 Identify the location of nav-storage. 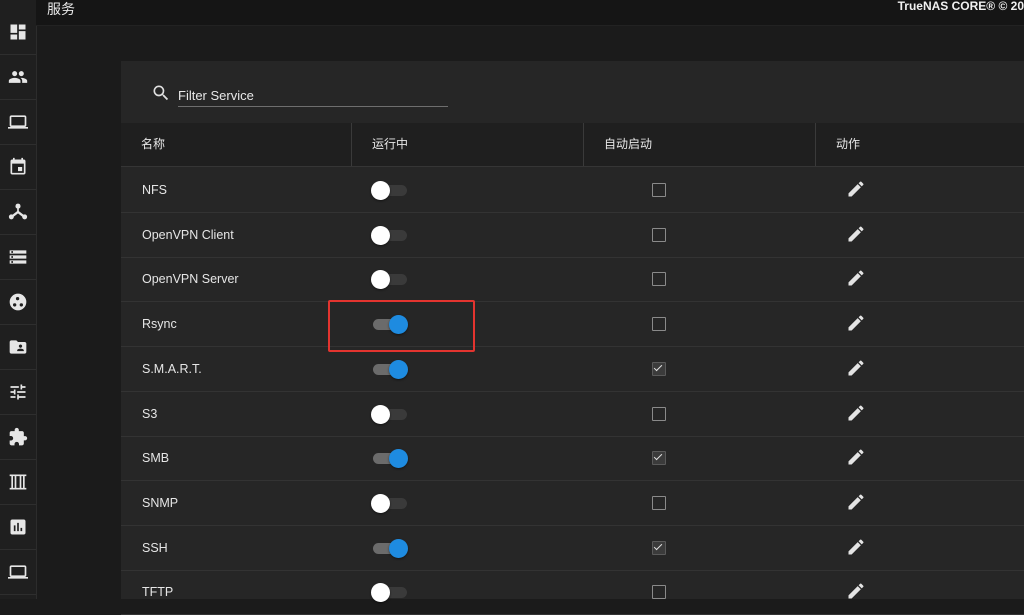
(18, 257).